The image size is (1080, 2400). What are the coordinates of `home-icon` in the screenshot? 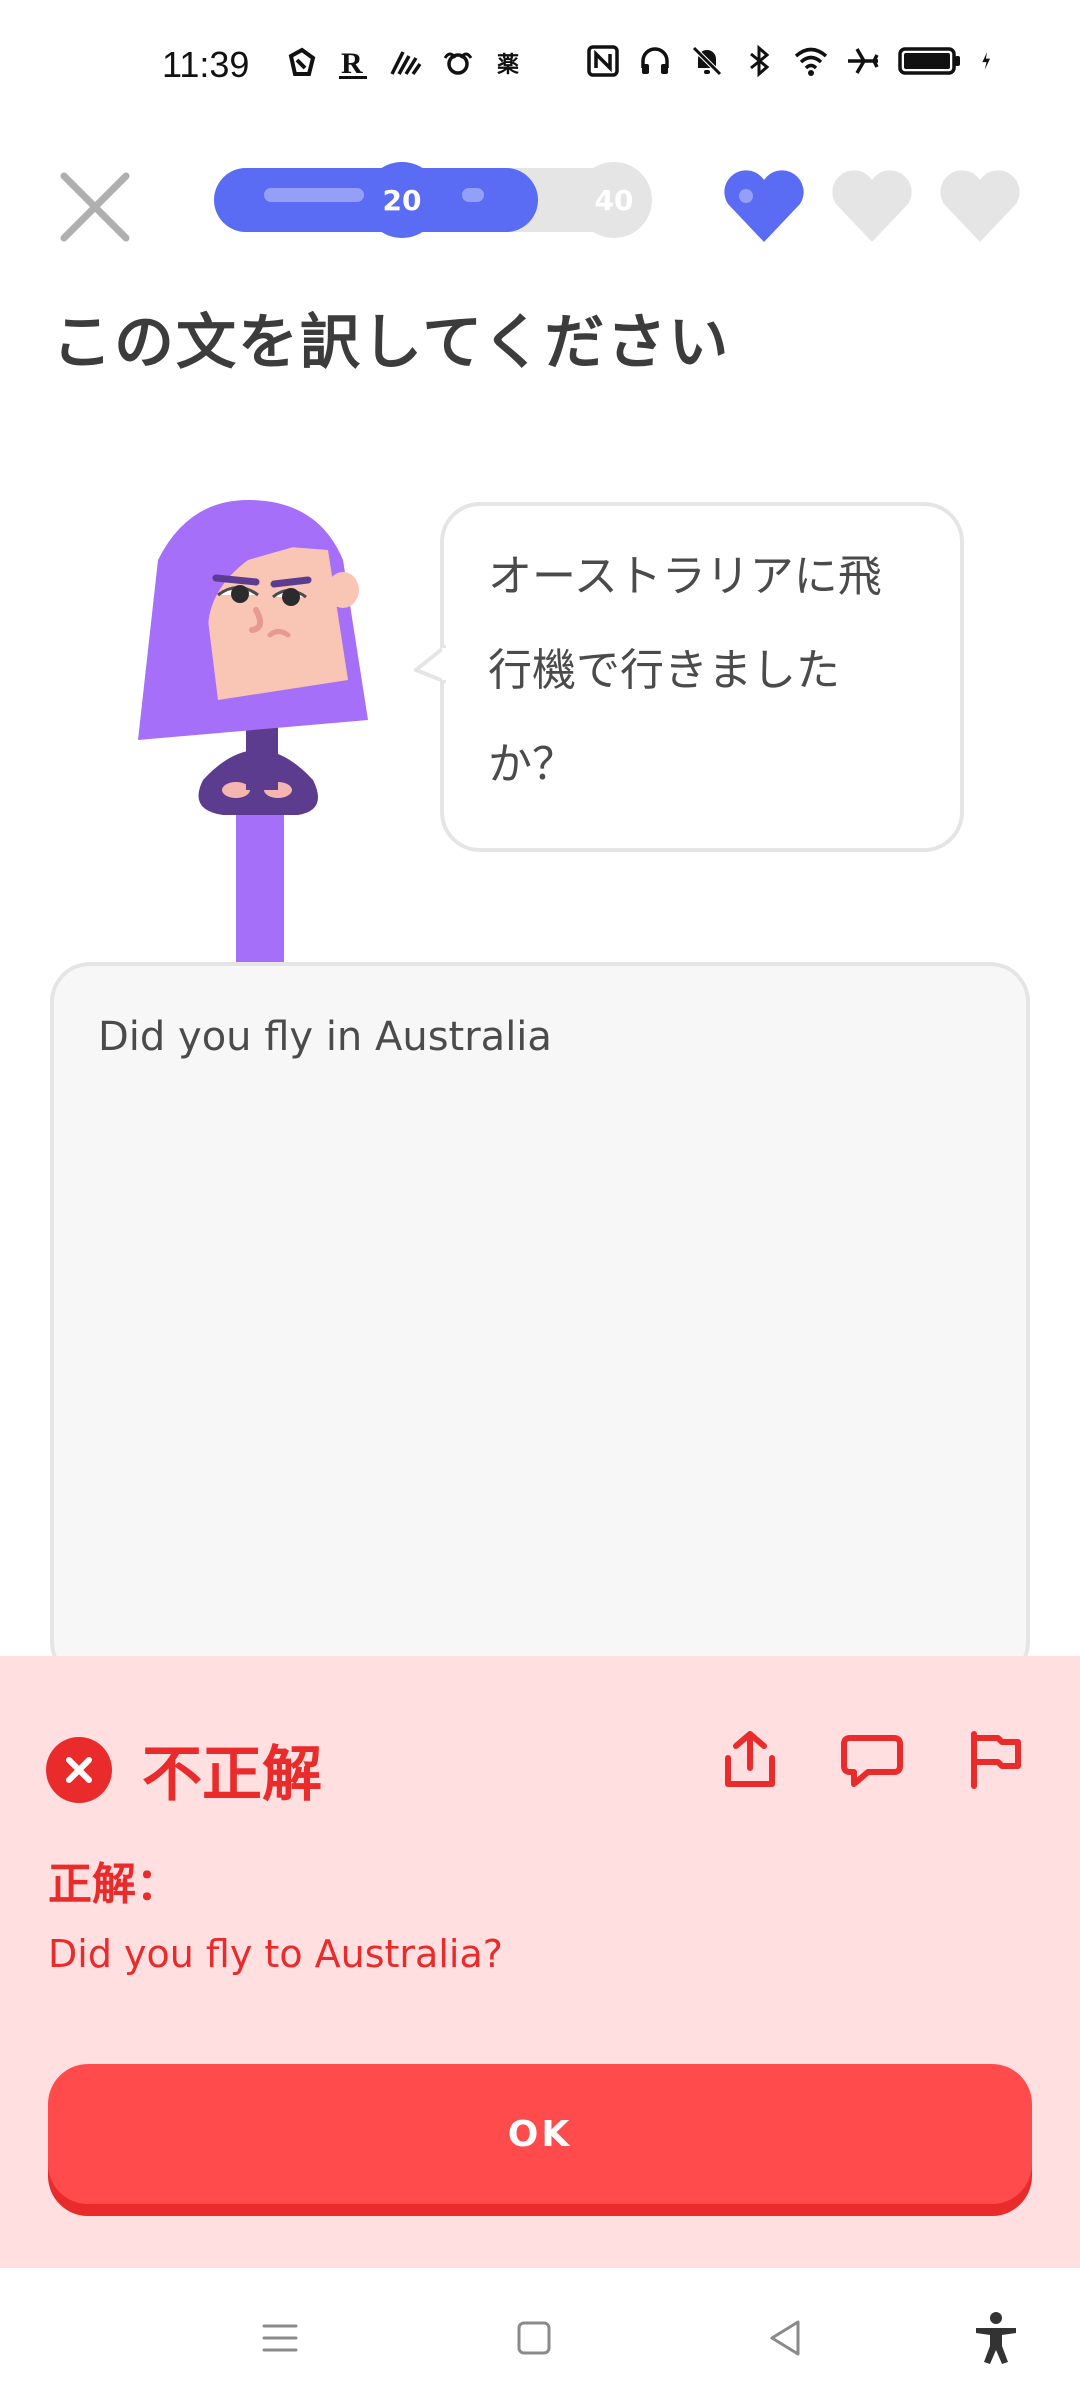 It's located at (534, 2338).